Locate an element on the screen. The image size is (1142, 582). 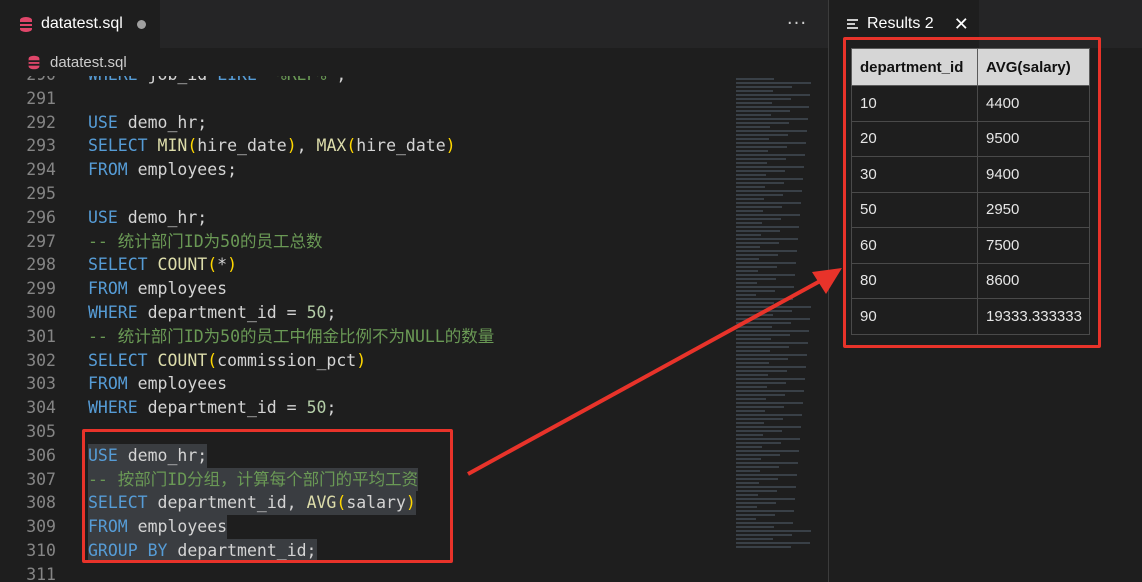
code-line: 297 -- 统计部门ID为50的员工总数 is located at coordinates (365, 242).